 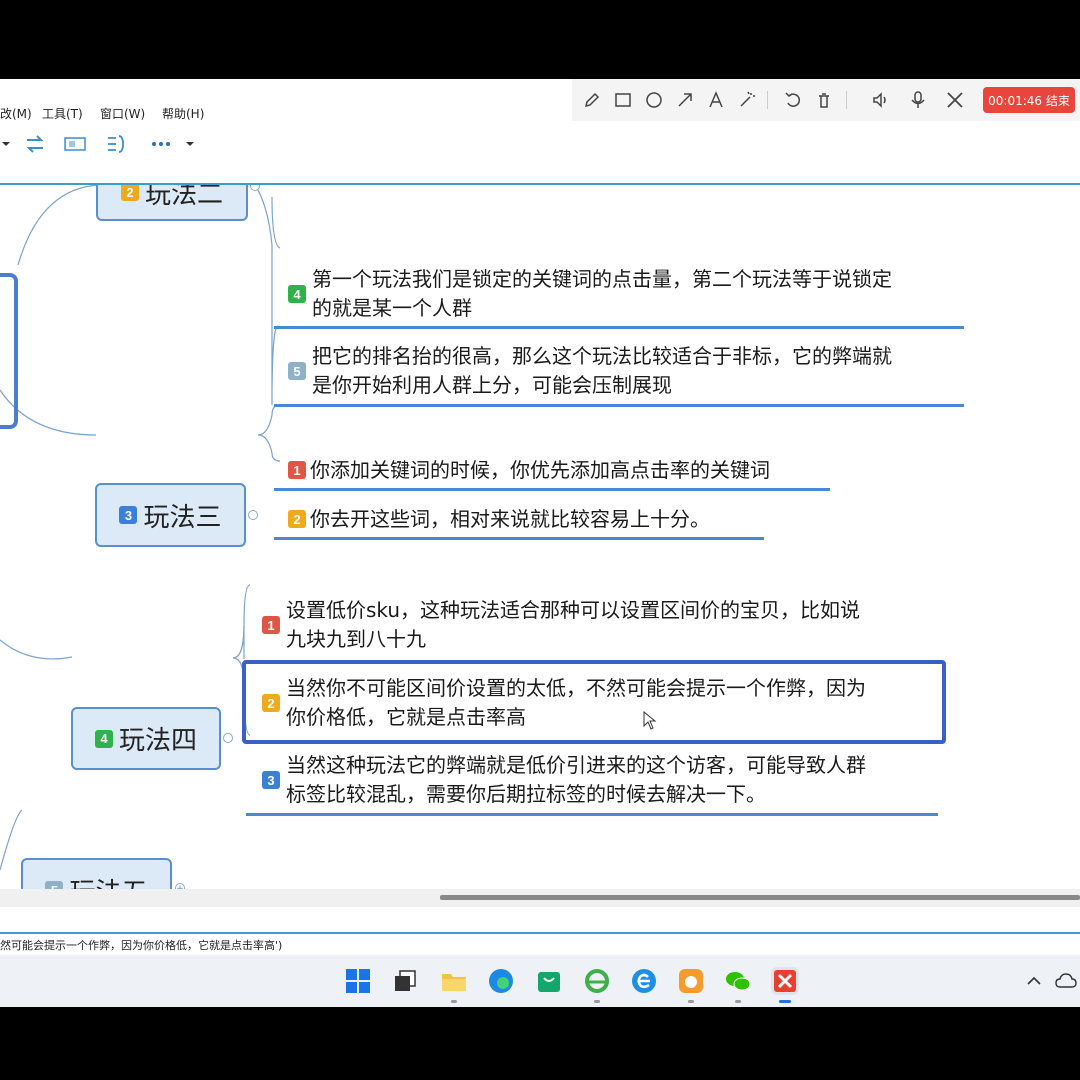 What do you see at coordinates (793, 100) in the screenshot?
I see `undo-icon` at bounding box center [793, 100].